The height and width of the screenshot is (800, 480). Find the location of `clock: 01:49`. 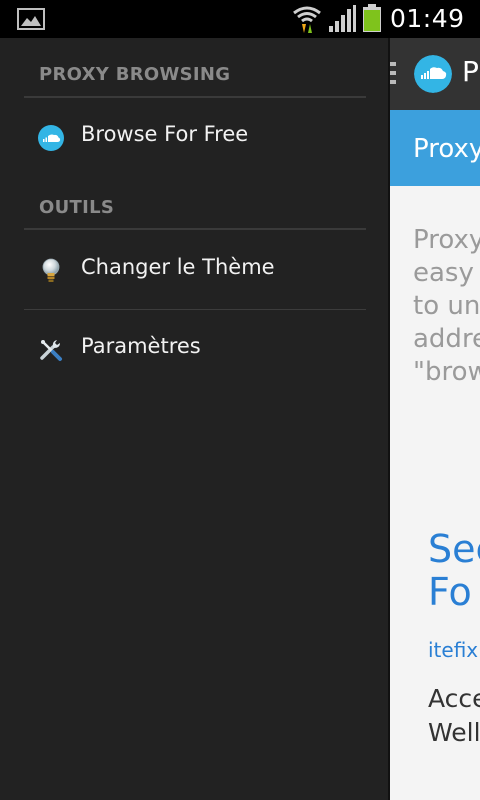

clock: 01:49 is located at coordinates (427, 18).